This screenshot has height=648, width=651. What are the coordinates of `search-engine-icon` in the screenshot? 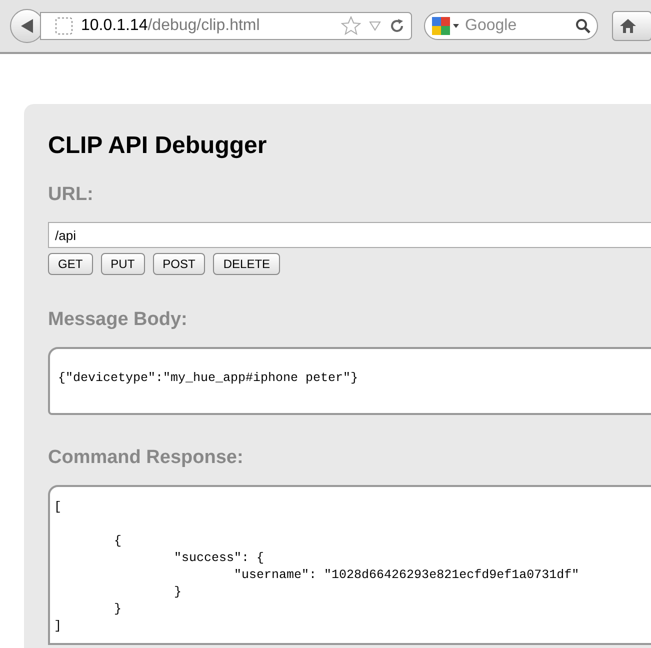 It's located at (446, 26).